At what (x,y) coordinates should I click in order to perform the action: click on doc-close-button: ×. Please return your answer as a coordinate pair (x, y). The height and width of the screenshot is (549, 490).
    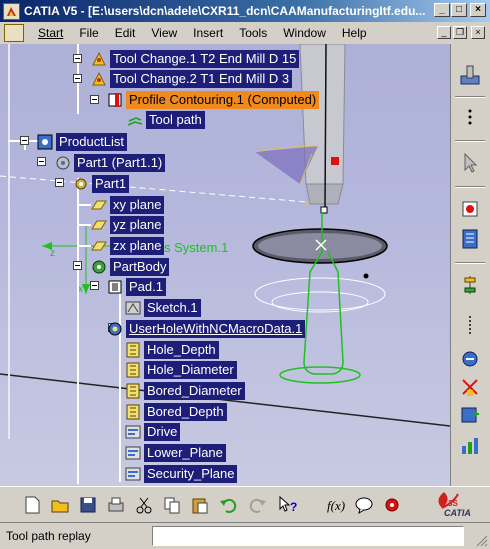
    Looking at the image, I should click on (478, 32).